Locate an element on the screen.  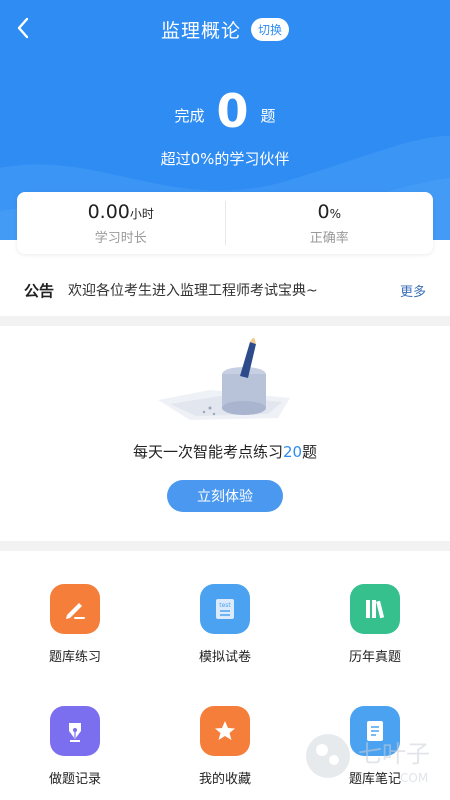
study-time-stat: 0.00小时 学习时长 is located at coordinates (121, 223).